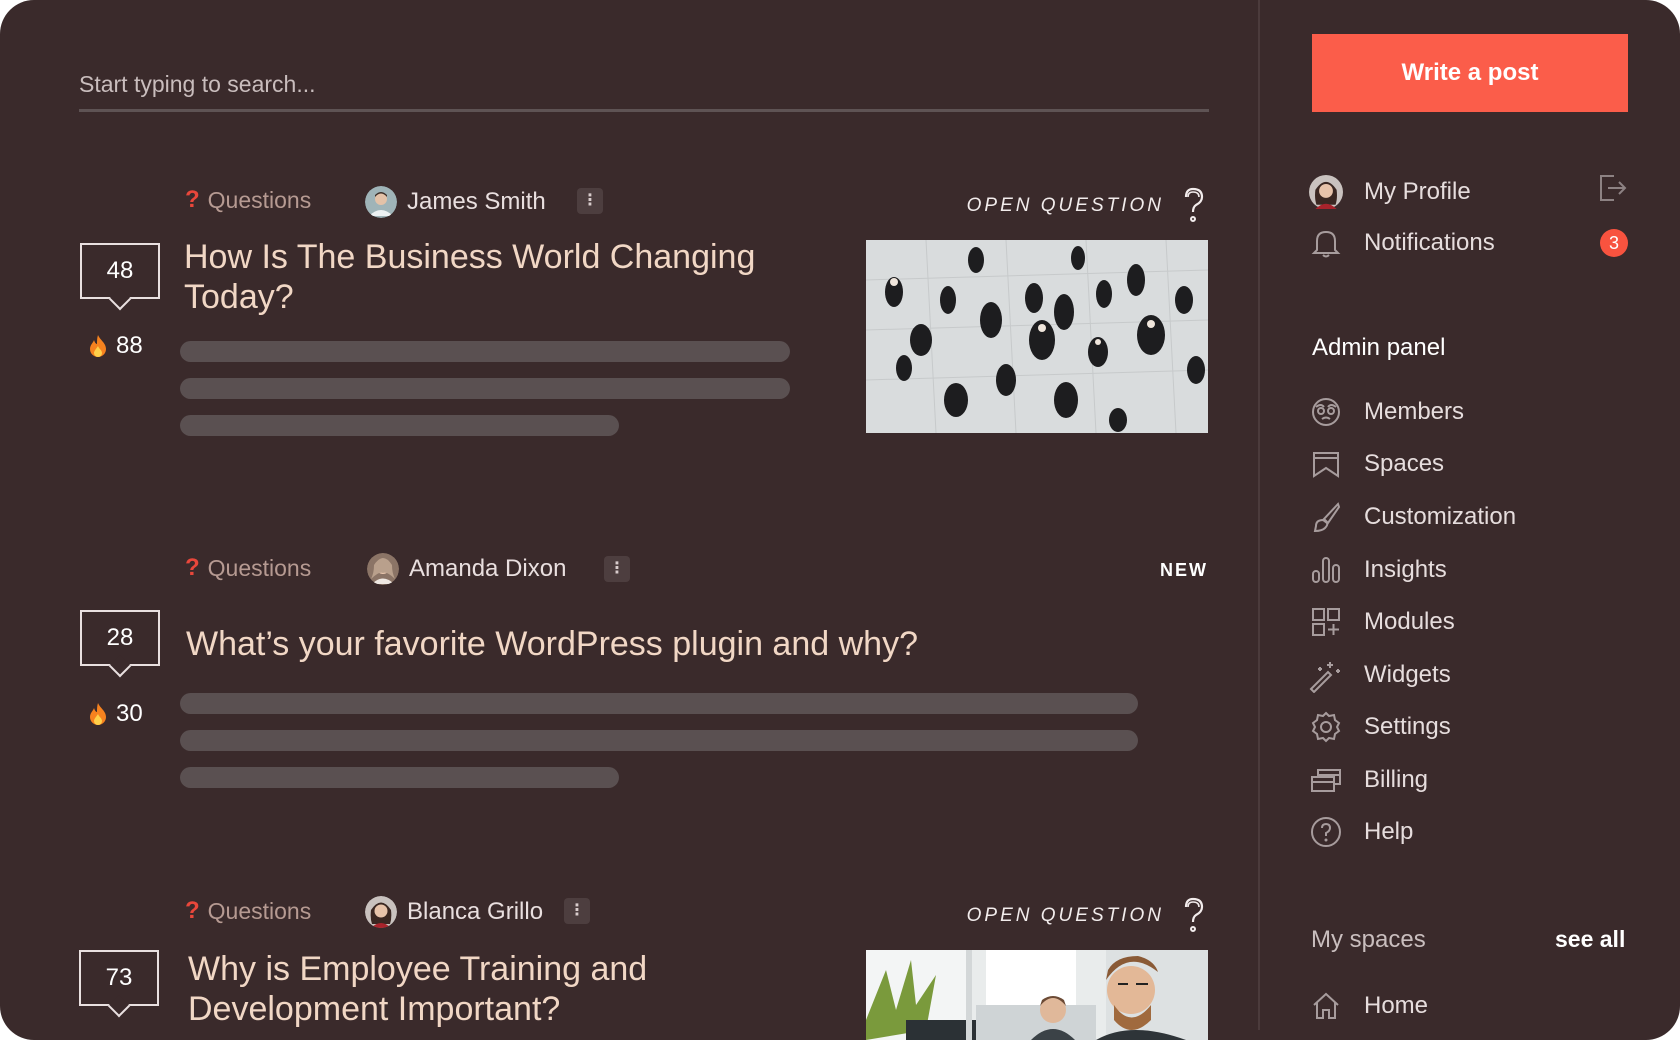 The width and height of the screenshot is (1680, 1040). I want to click on members-icon, so click(1326, 412).